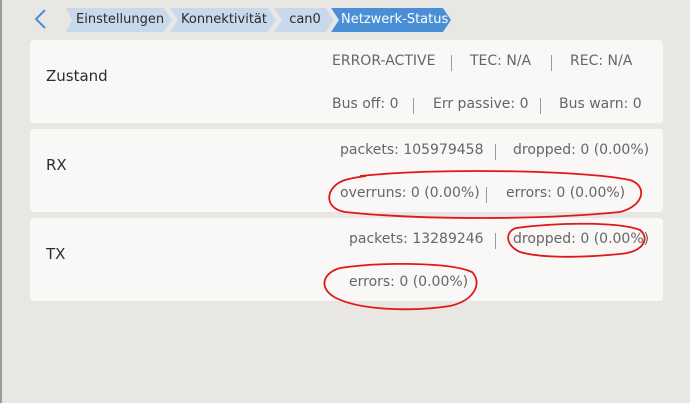  What do you see at coordinates (365, 104) in the screenshot?
I see `bus-off-value: Bus off: 0` at bounding box center [365, 104].